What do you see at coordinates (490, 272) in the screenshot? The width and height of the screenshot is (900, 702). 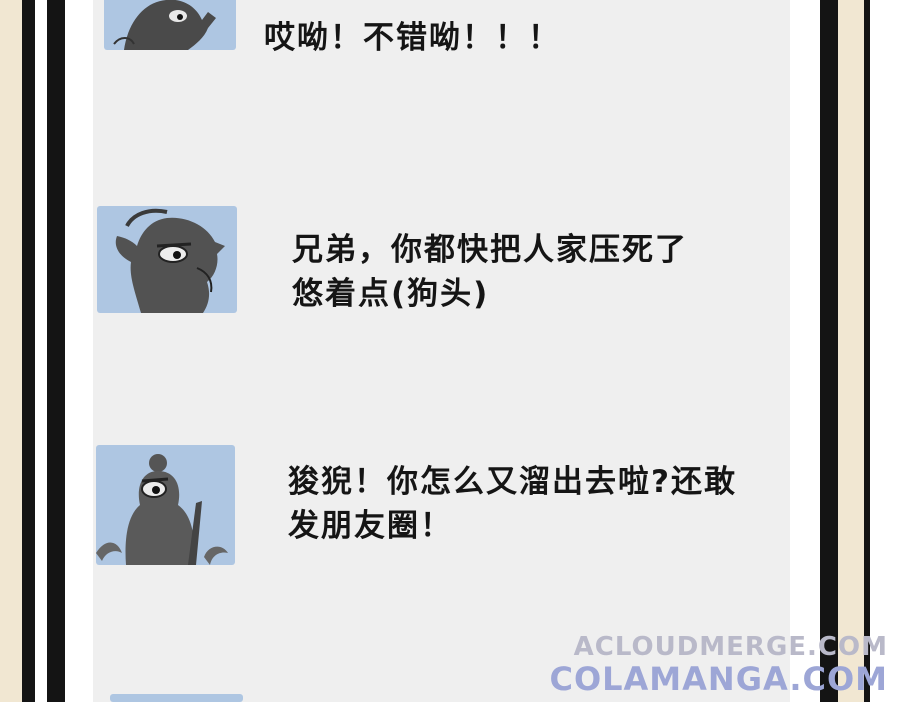 I see `message-text-2: 兄弟，你都快把人家压死了 悠着点(狗头)` at bounding box center [490, 272].